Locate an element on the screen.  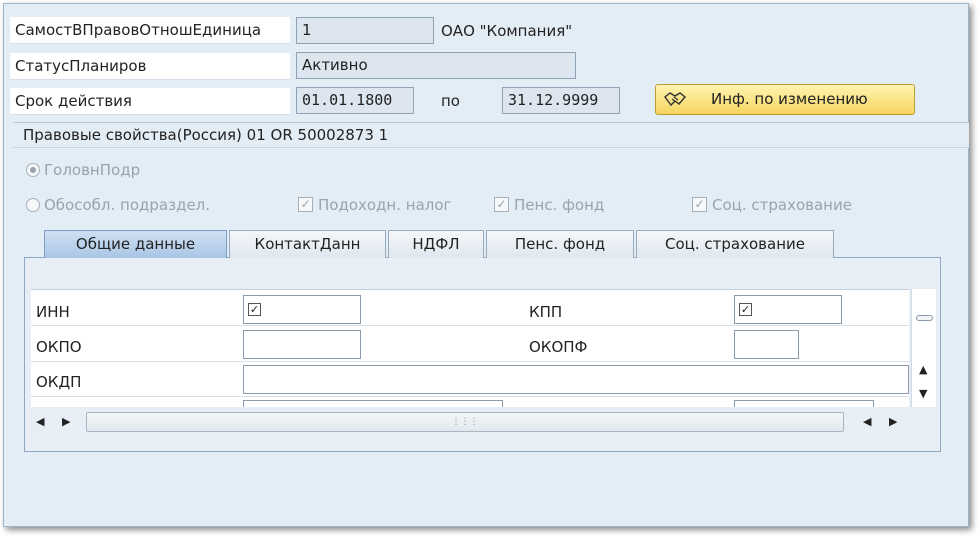
check-social: ✓ is located at coordinates (699, 204).